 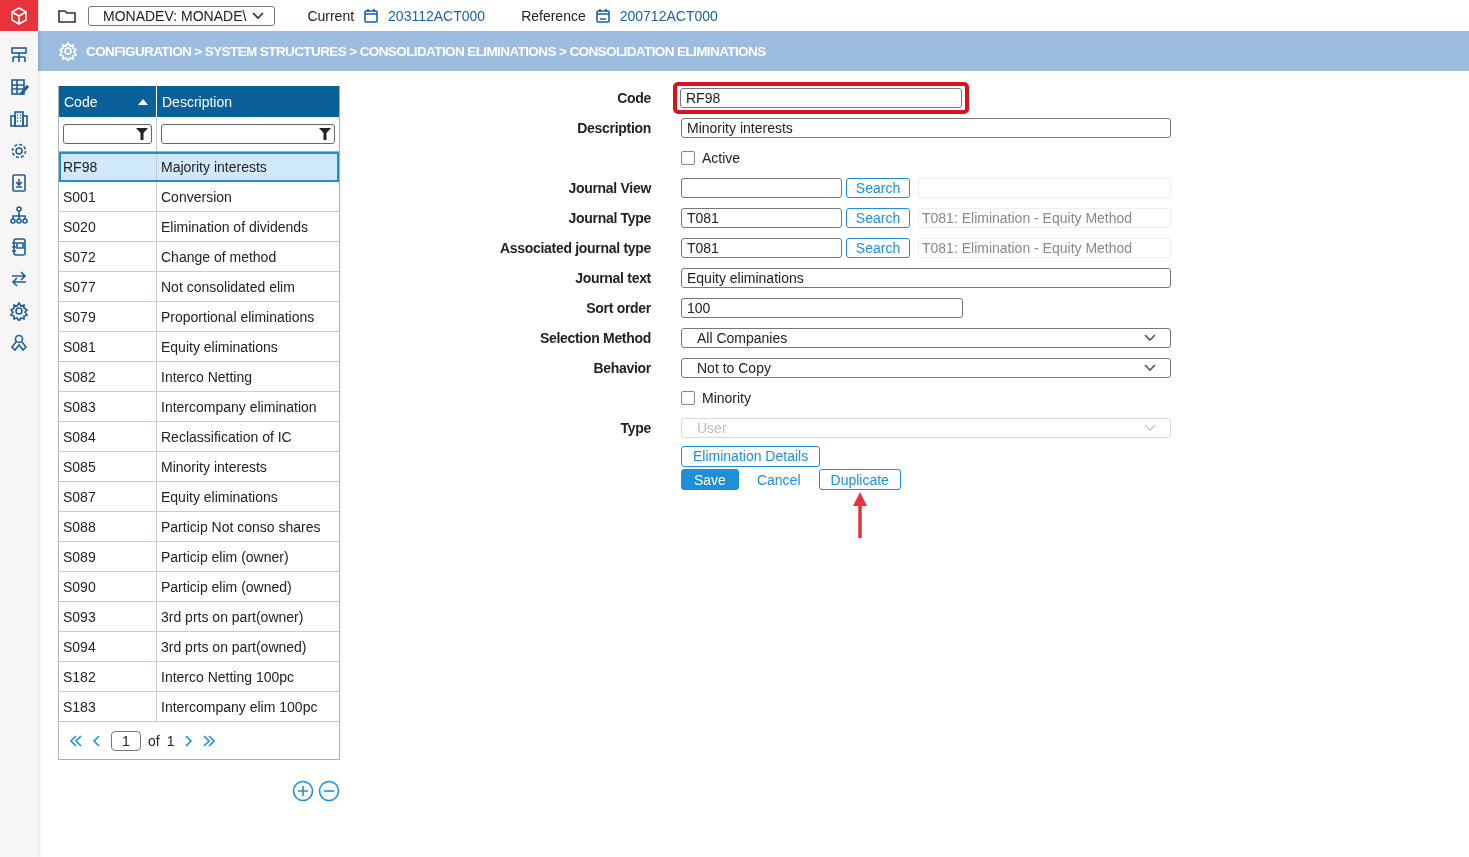 I want to click on code-cell: S087, so click(x=108, y=496).